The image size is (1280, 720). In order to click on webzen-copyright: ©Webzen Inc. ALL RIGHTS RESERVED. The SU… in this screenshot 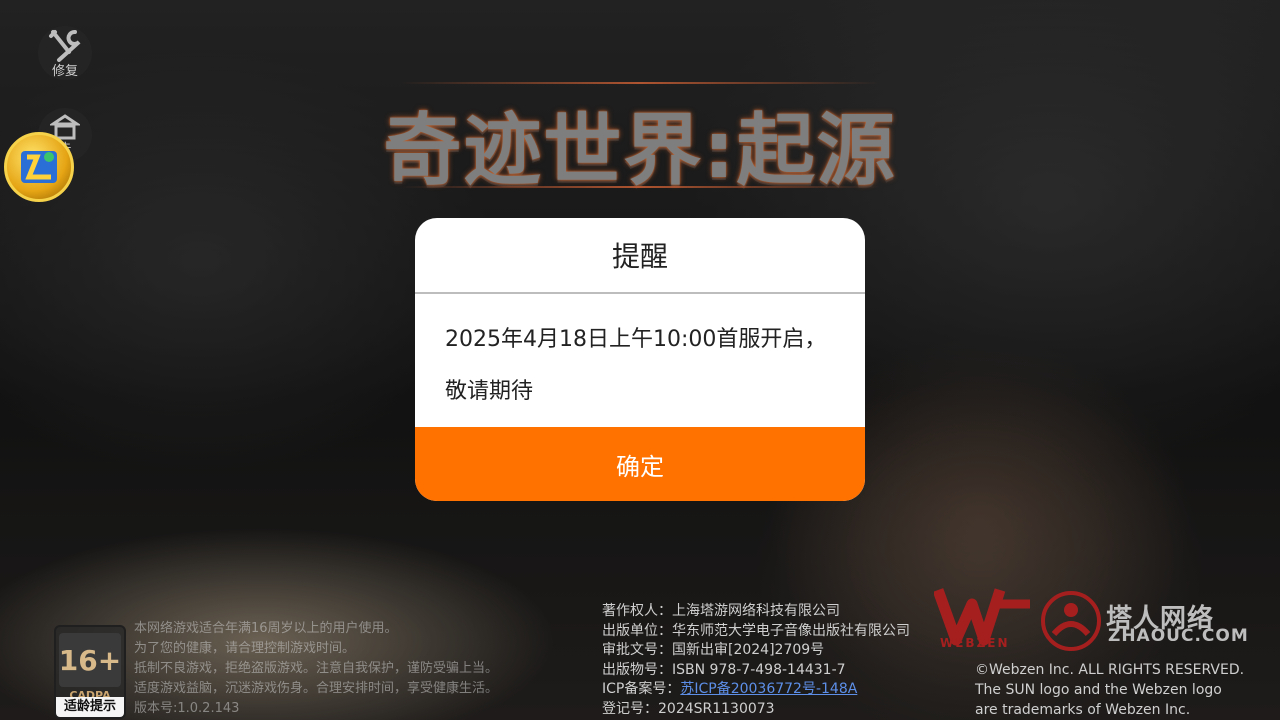, I will do `click(1125, 690)`.